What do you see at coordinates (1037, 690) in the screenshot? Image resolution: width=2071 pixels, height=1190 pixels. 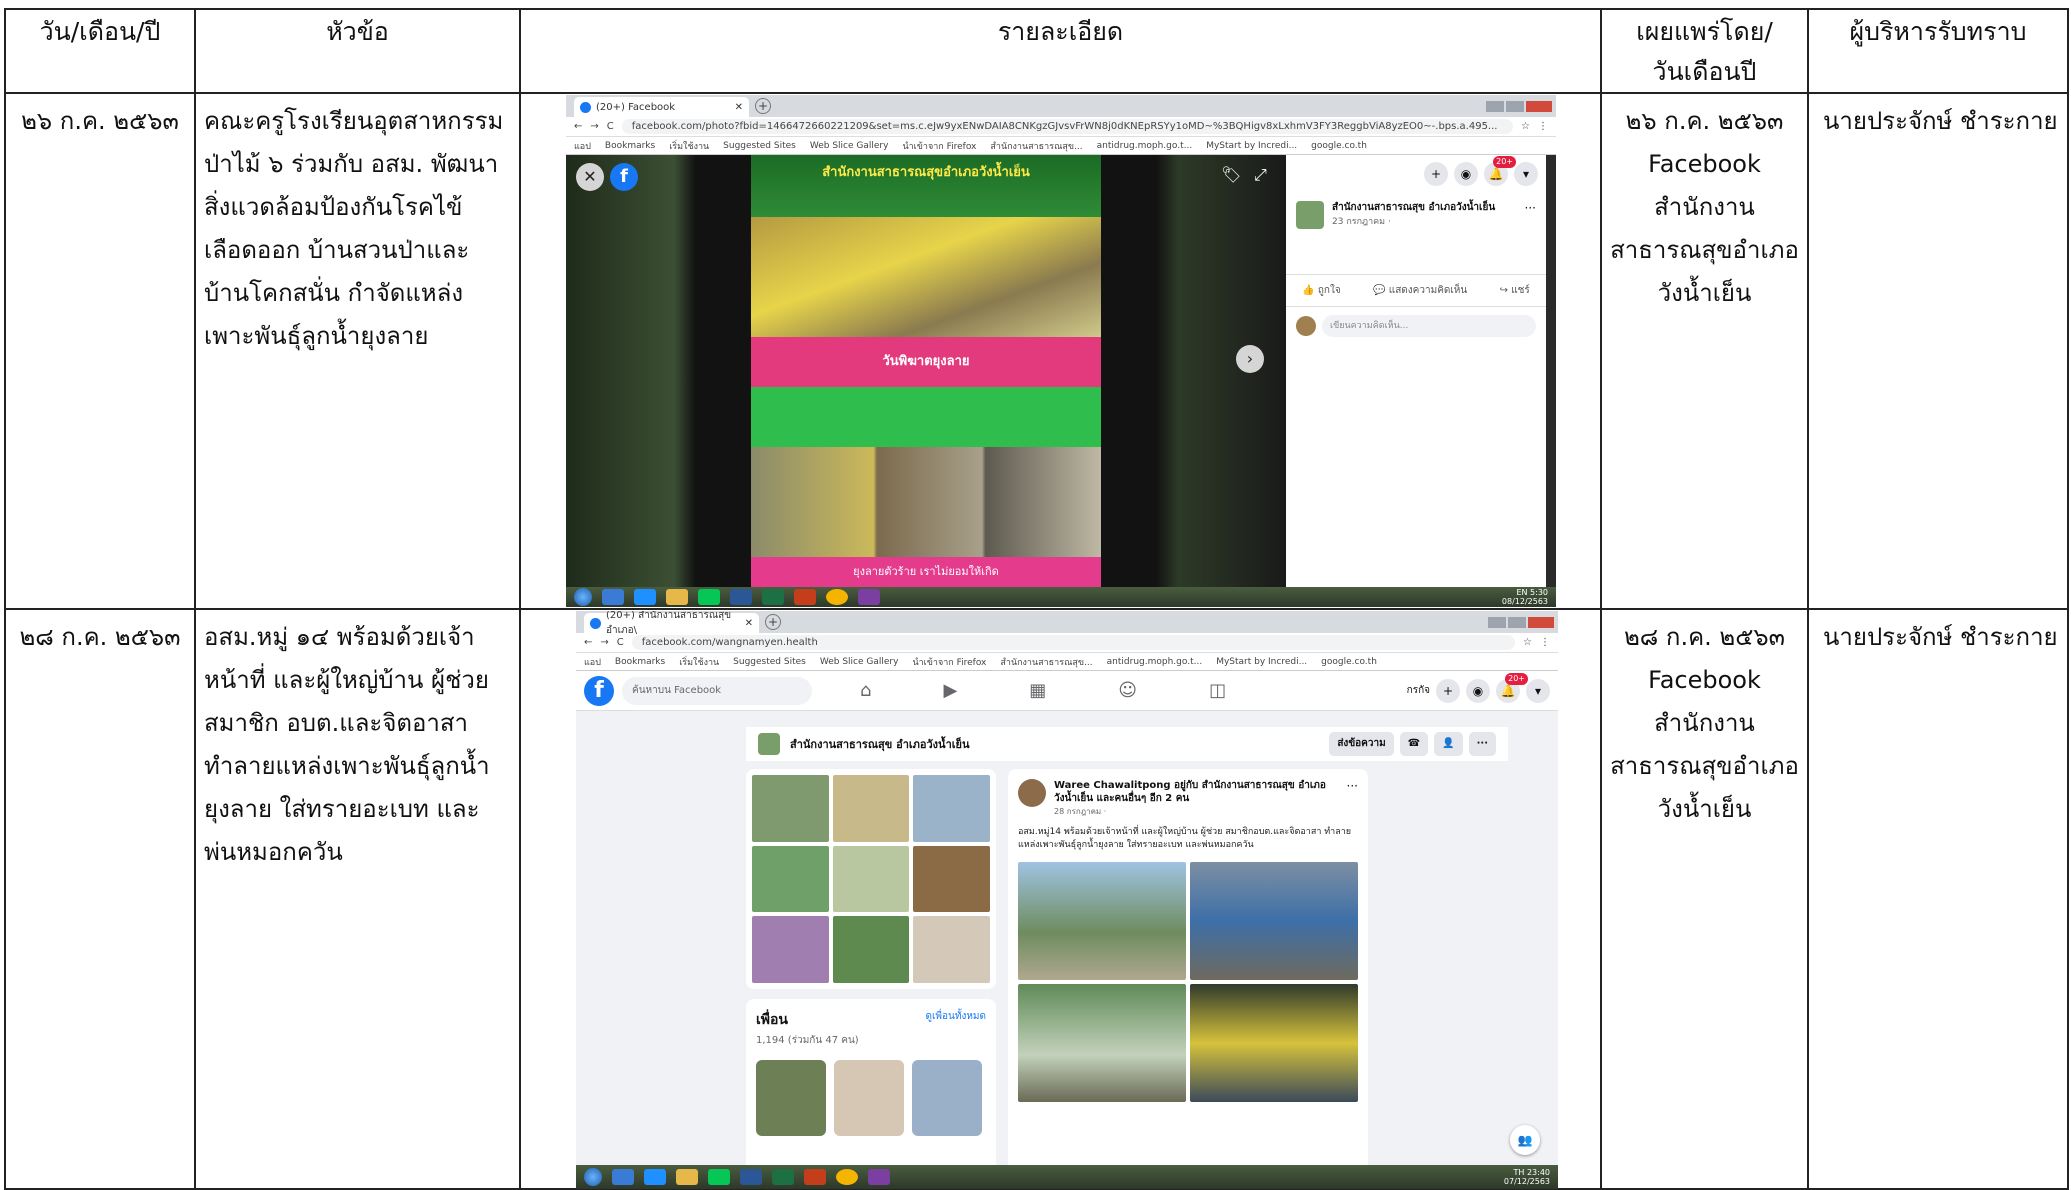 I see `marketplace-icon: ▦` at bounding box center [1037, 690].